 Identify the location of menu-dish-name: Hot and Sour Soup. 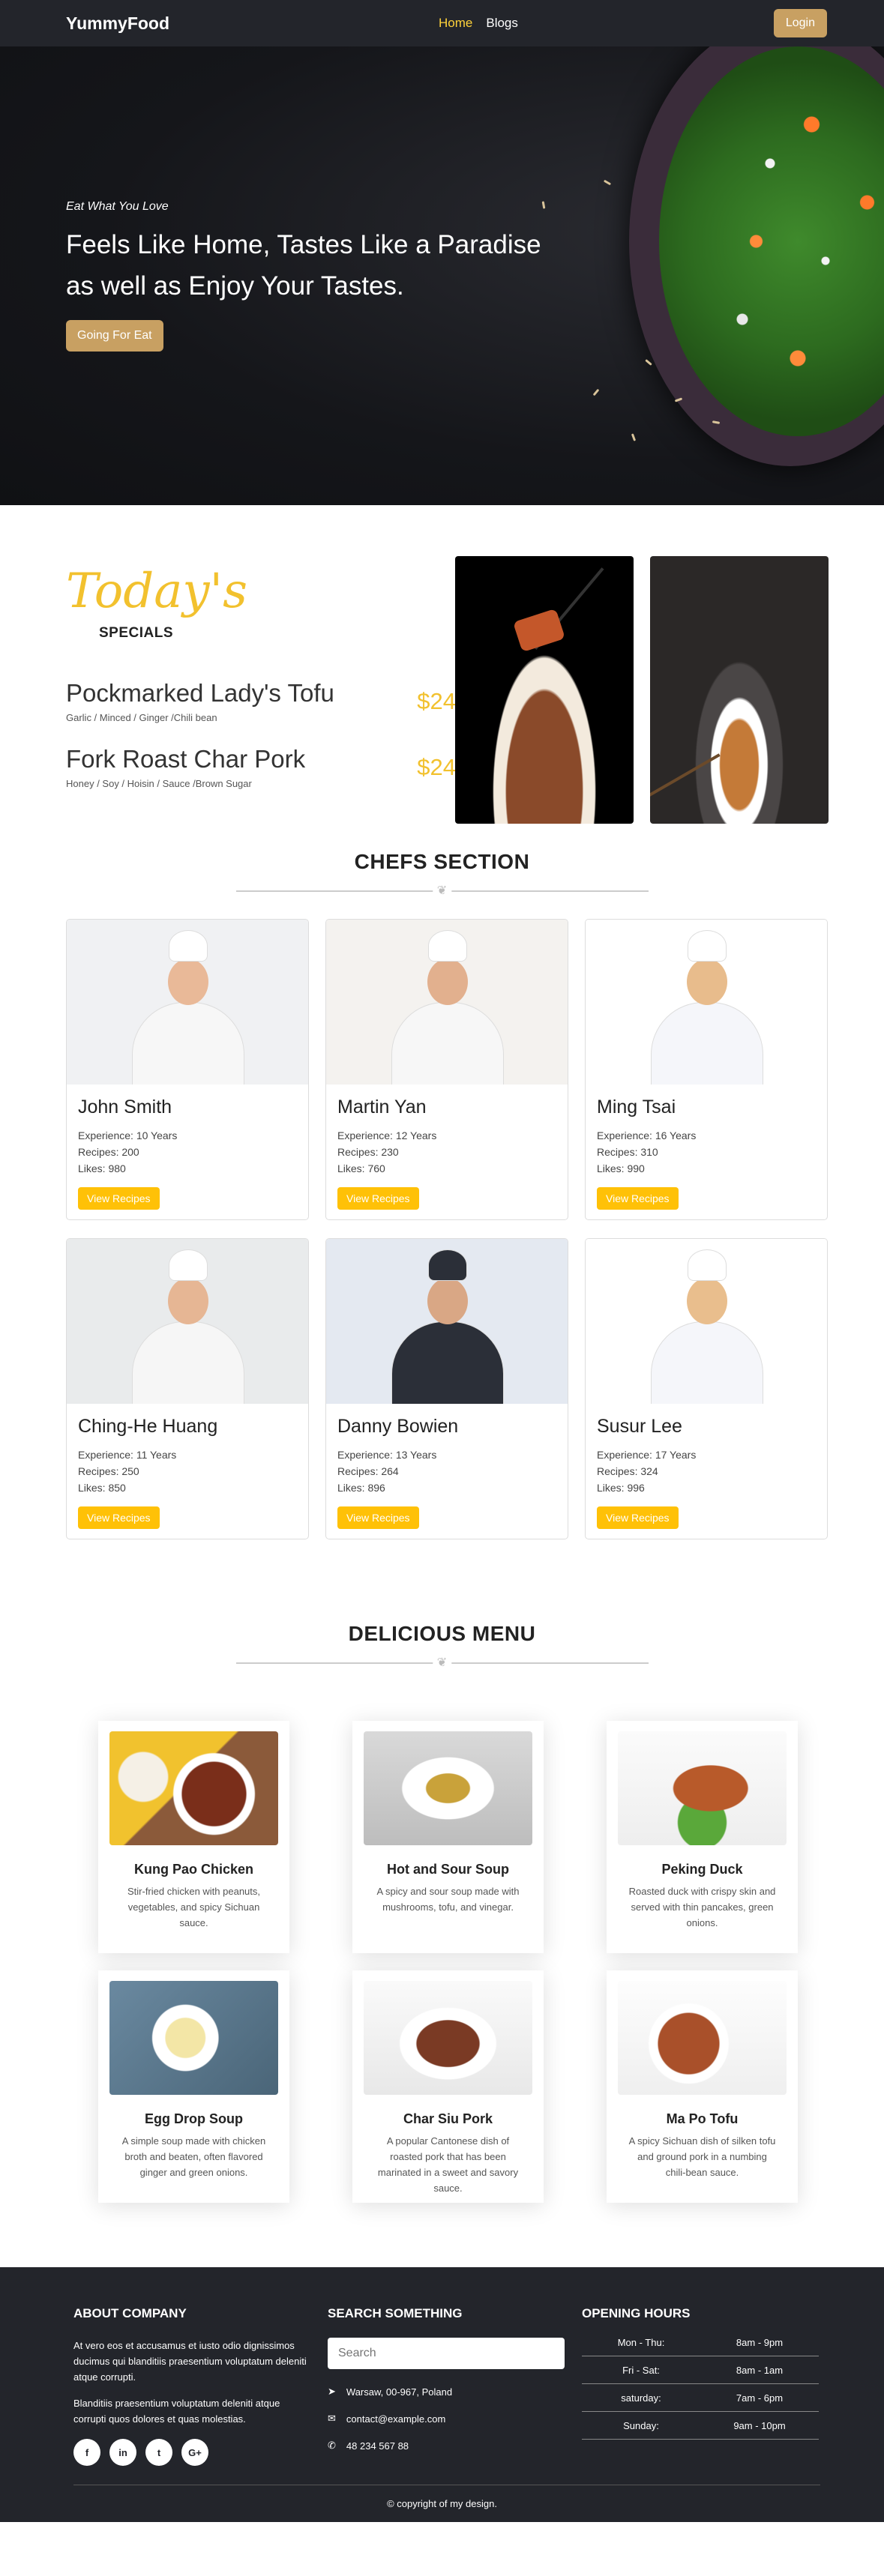
(448, 1870).